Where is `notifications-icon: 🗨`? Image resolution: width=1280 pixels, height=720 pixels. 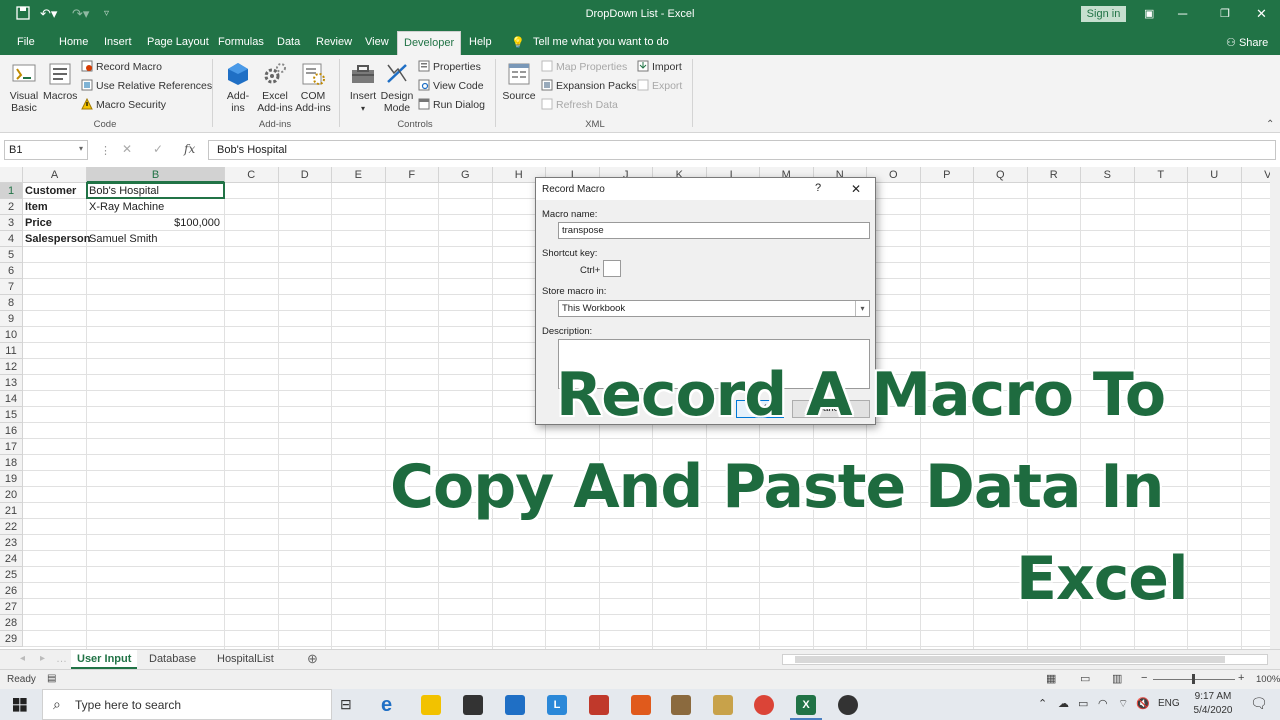
notifications-icon: 🗨 is located at coordinates (1259, 703).